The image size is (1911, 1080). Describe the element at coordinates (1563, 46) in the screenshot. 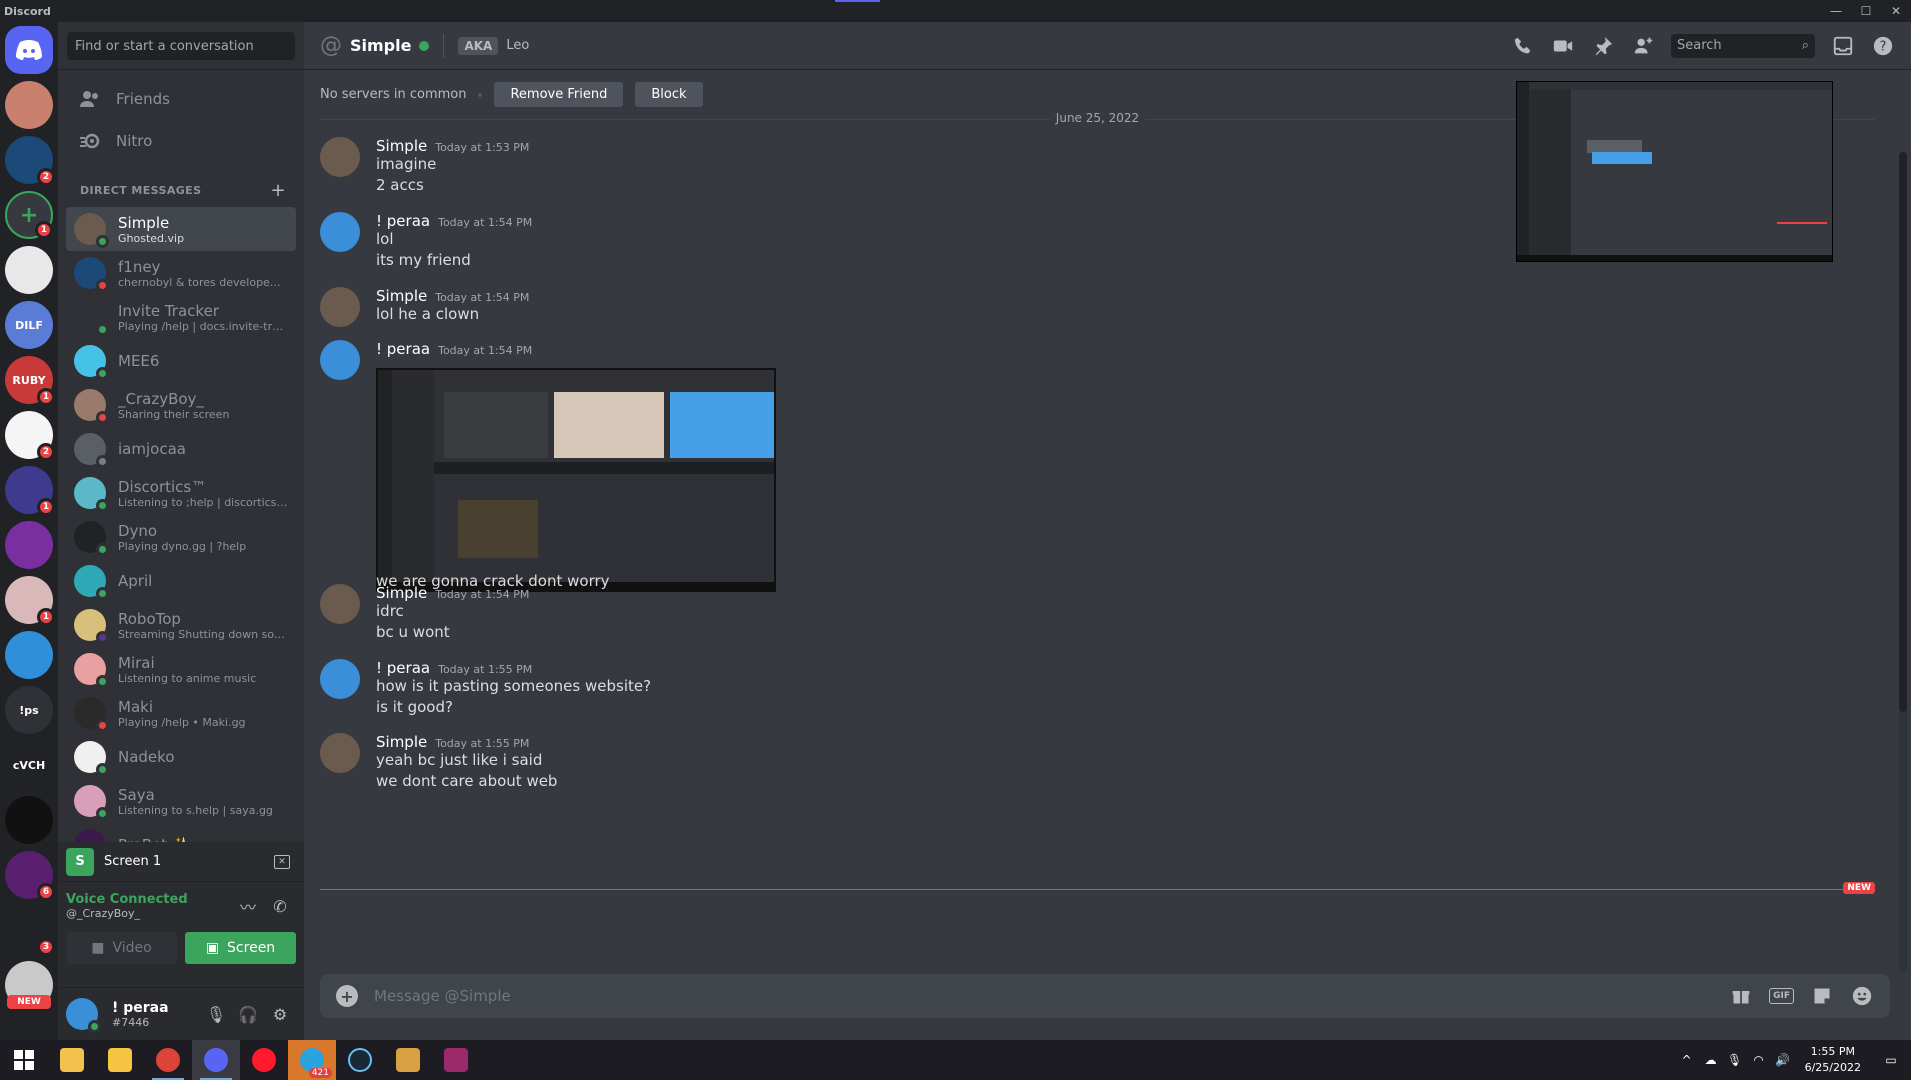

I see `video-call-icon` at that location.